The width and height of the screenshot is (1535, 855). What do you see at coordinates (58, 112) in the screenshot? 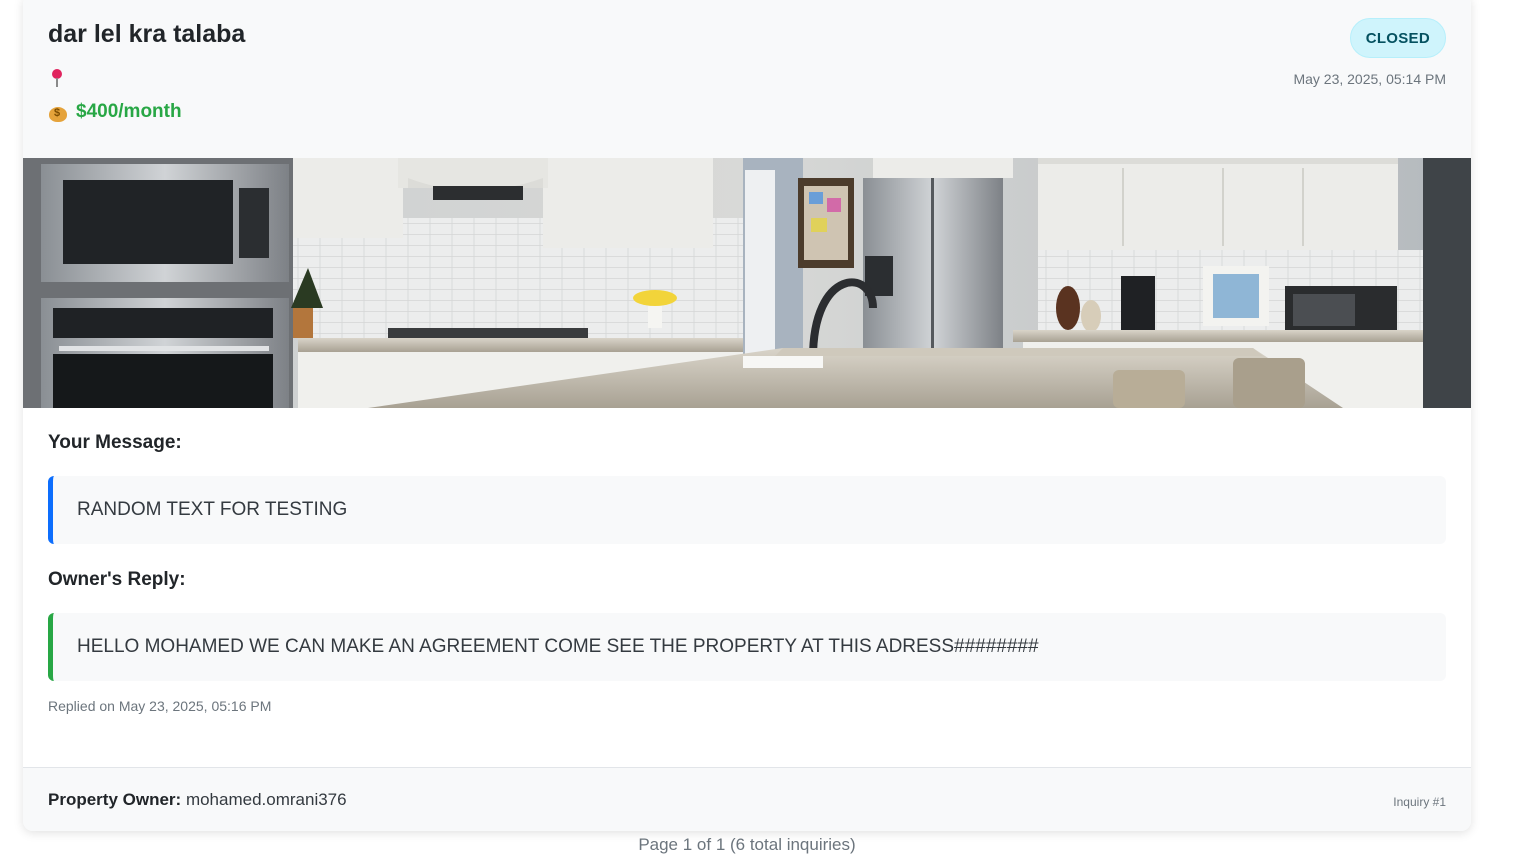
I see `money-bag-icon` at bounding box center [58, 112].